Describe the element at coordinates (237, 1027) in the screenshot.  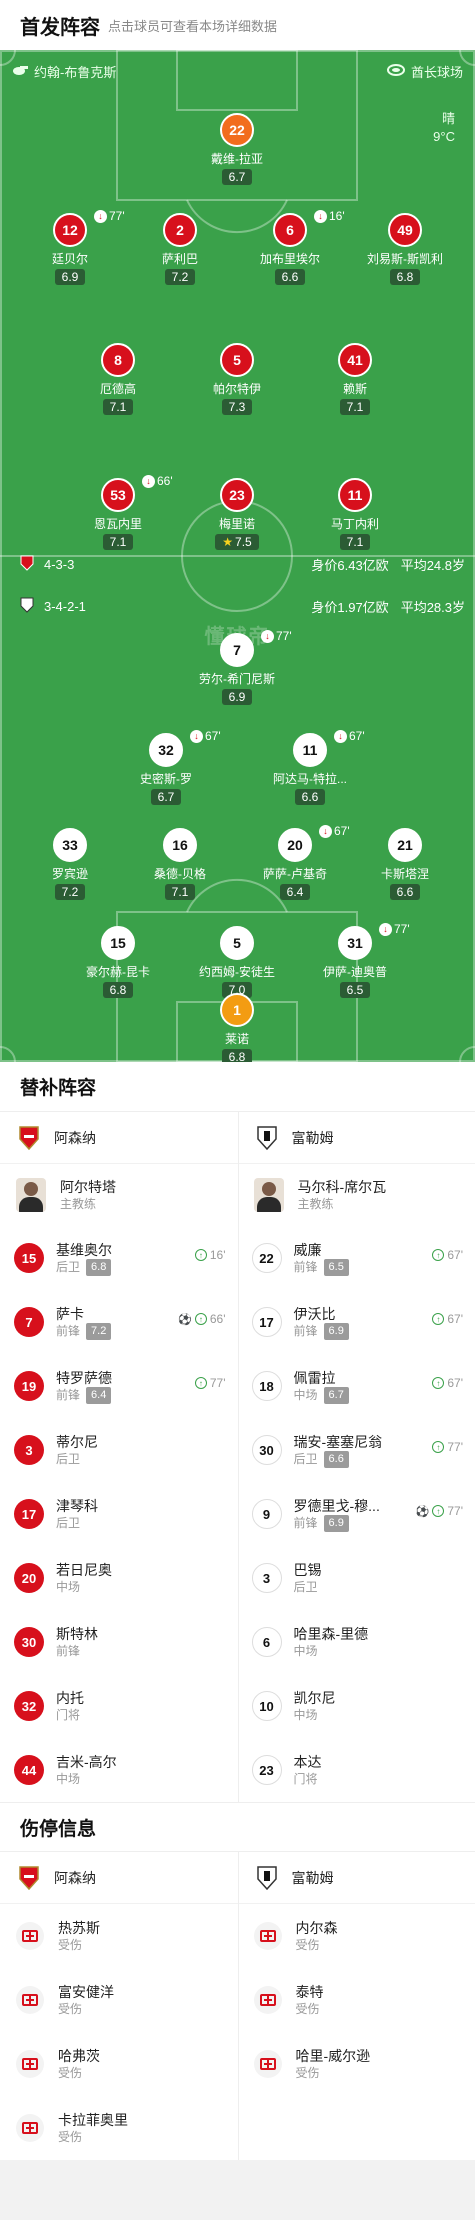
I see `away-player: 1 莱诺 6.8` at that location.